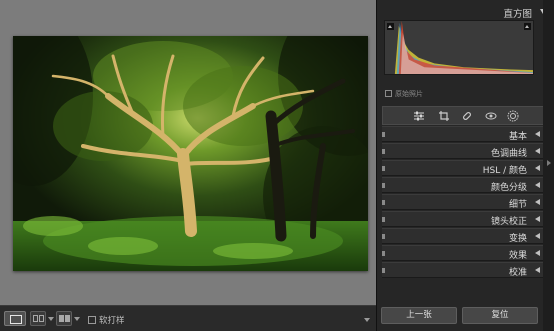 The width and height of the screenshot is (554, 331). Describe the element at coordinates (517, 256) in the screenshot. I see `section-label: 效果` at that location.